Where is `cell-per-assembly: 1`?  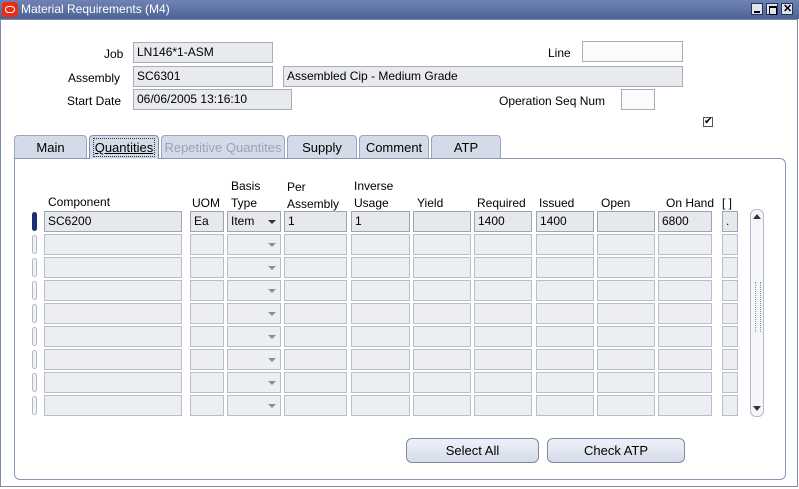 cell-per-assembly: 1 is located at coordinates (315, 221).